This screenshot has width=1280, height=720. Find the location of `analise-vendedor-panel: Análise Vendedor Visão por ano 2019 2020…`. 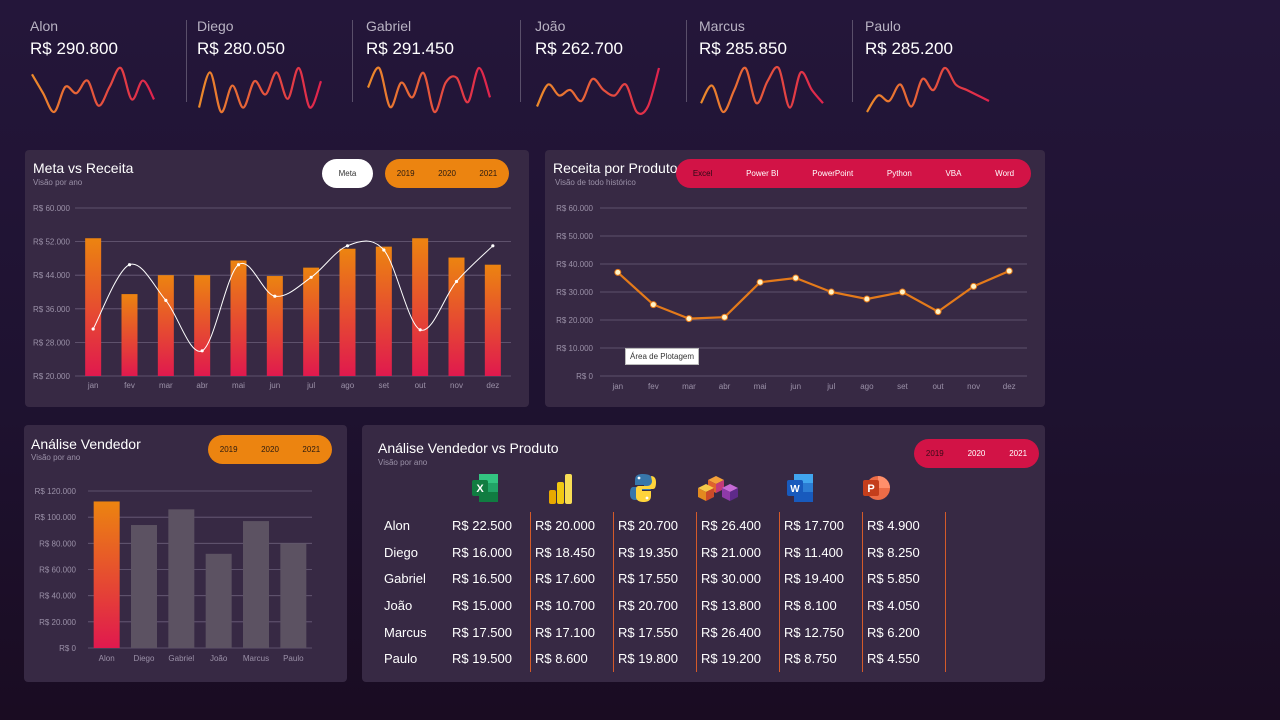

analise-vendedor-panel: Análise Vendedor Visão por ano 2019 2020… is located at coordinates (185, 553).